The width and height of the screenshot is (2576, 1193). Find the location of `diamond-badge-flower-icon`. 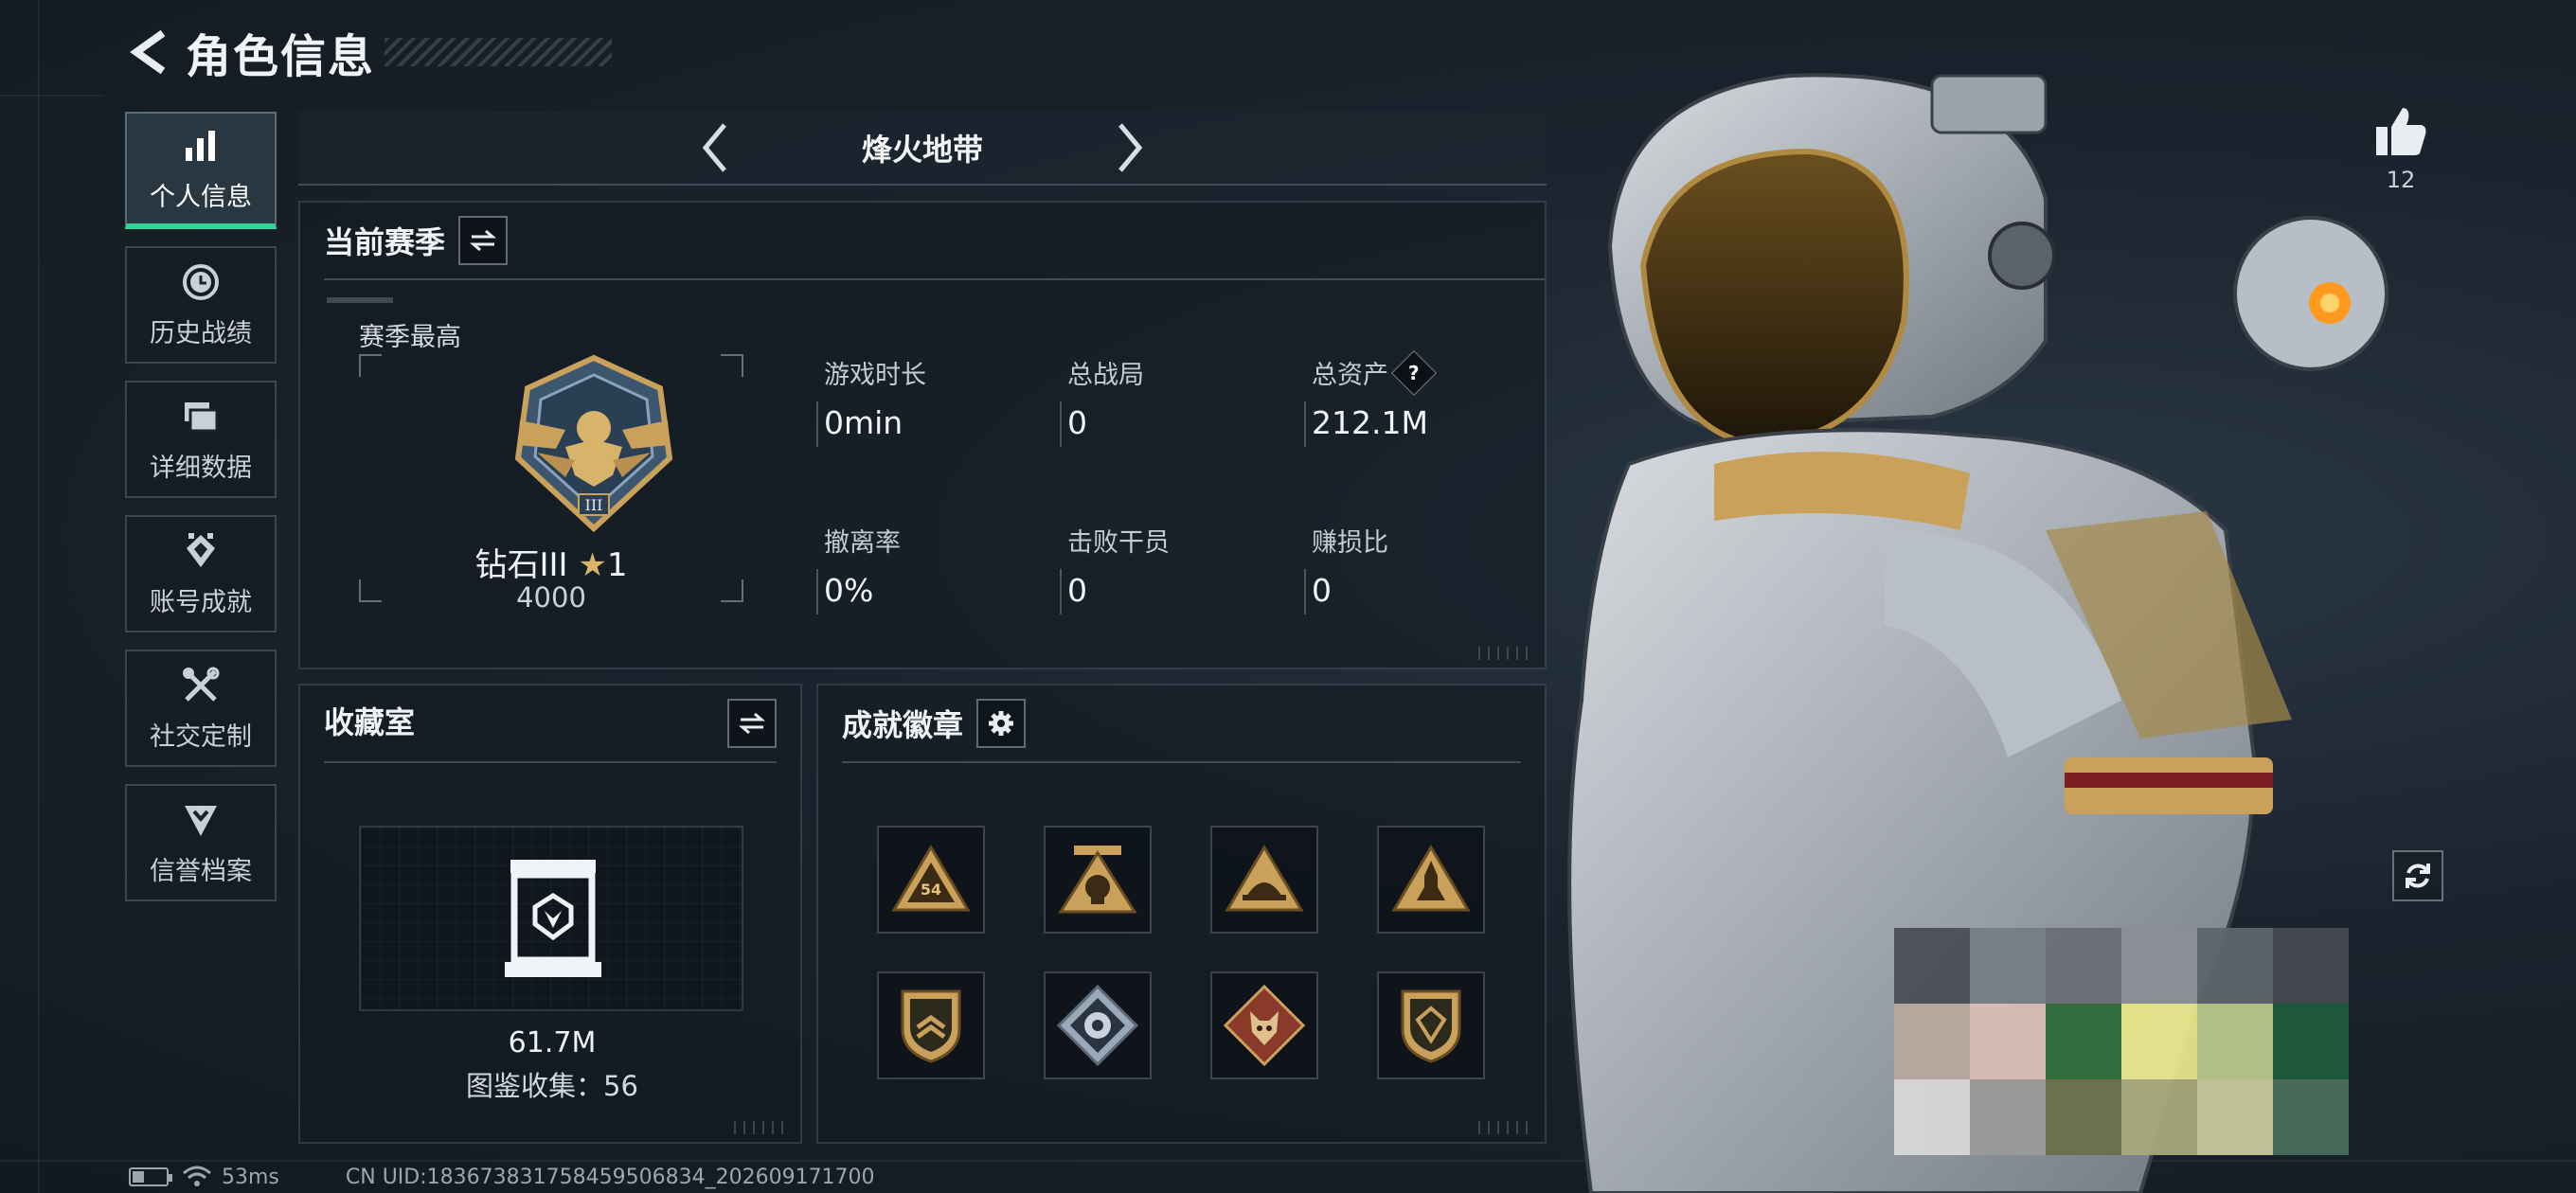

diamond-badge-flower-icon is located at coordinates (1097, 1025).